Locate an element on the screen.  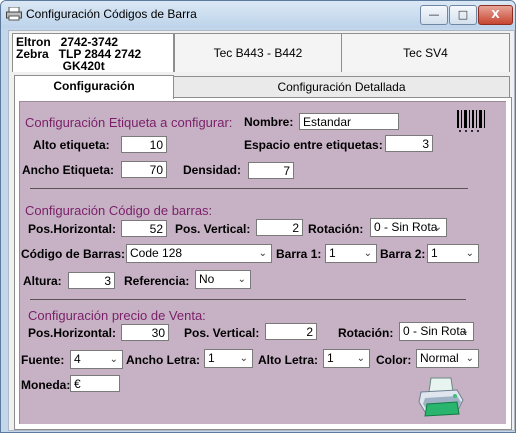
barcode-pos-h-label: Pos.Horizontal: is located at coordinates (72, 229).